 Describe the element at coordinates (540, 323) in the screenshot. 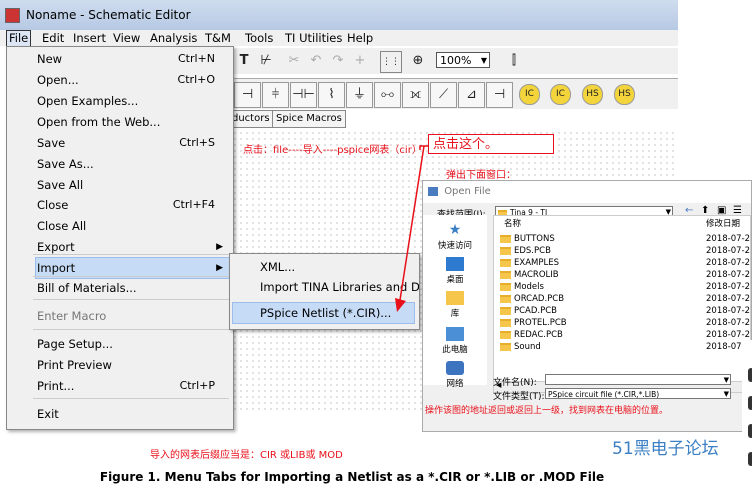

I see `file-name: PROTEL.PCB` at that location.